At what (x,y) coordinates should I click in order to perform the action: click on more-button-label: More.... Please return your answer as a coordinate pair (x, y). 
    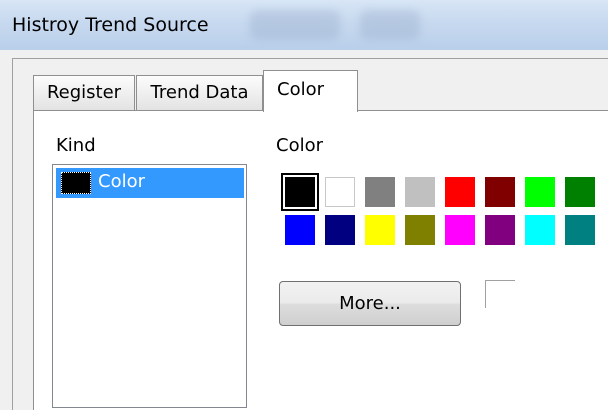
    Looking at the image, I should click on (370, 303).